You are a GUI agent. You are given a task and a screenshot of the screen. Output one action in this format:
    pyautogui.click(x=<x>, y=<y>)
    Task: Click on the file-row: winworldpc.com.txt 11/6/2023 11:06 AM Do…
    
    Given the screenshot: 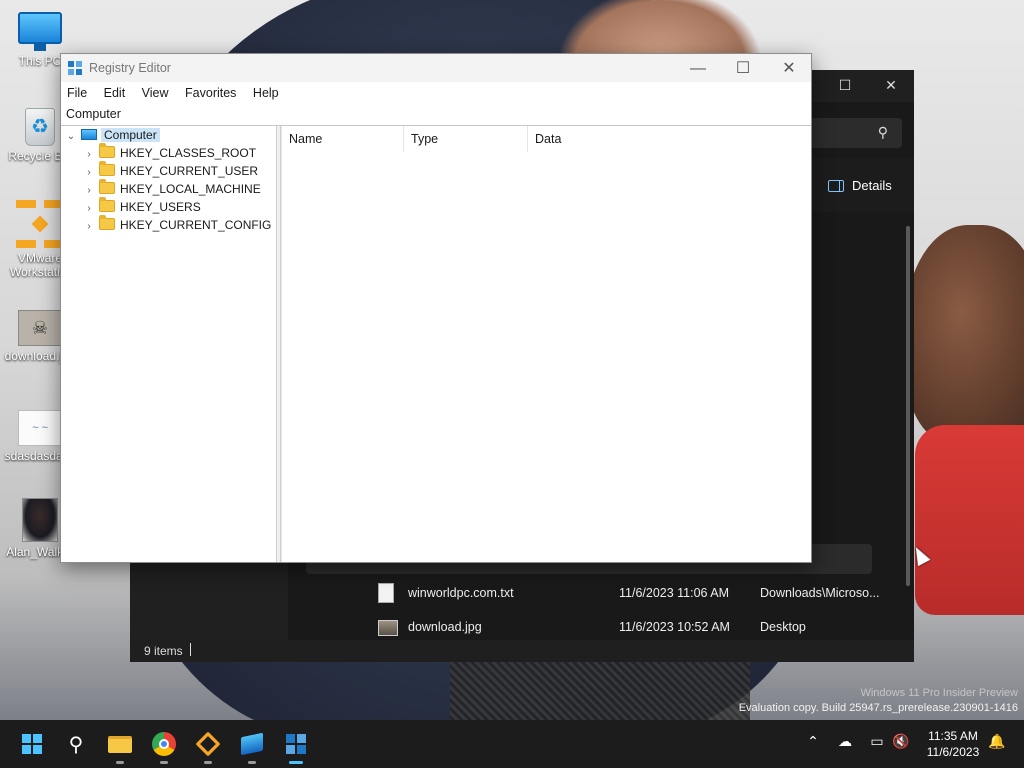 What is the action you would take?
    pyautogui.click(x=588, y=593)
    